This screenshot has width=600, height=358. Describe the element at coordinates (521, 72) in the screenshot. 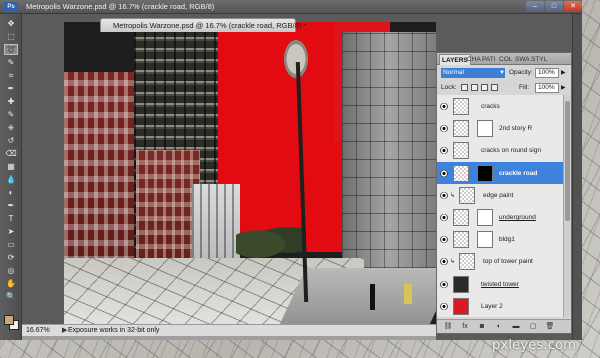

I see `opacity-label: Opacity:` at that location.